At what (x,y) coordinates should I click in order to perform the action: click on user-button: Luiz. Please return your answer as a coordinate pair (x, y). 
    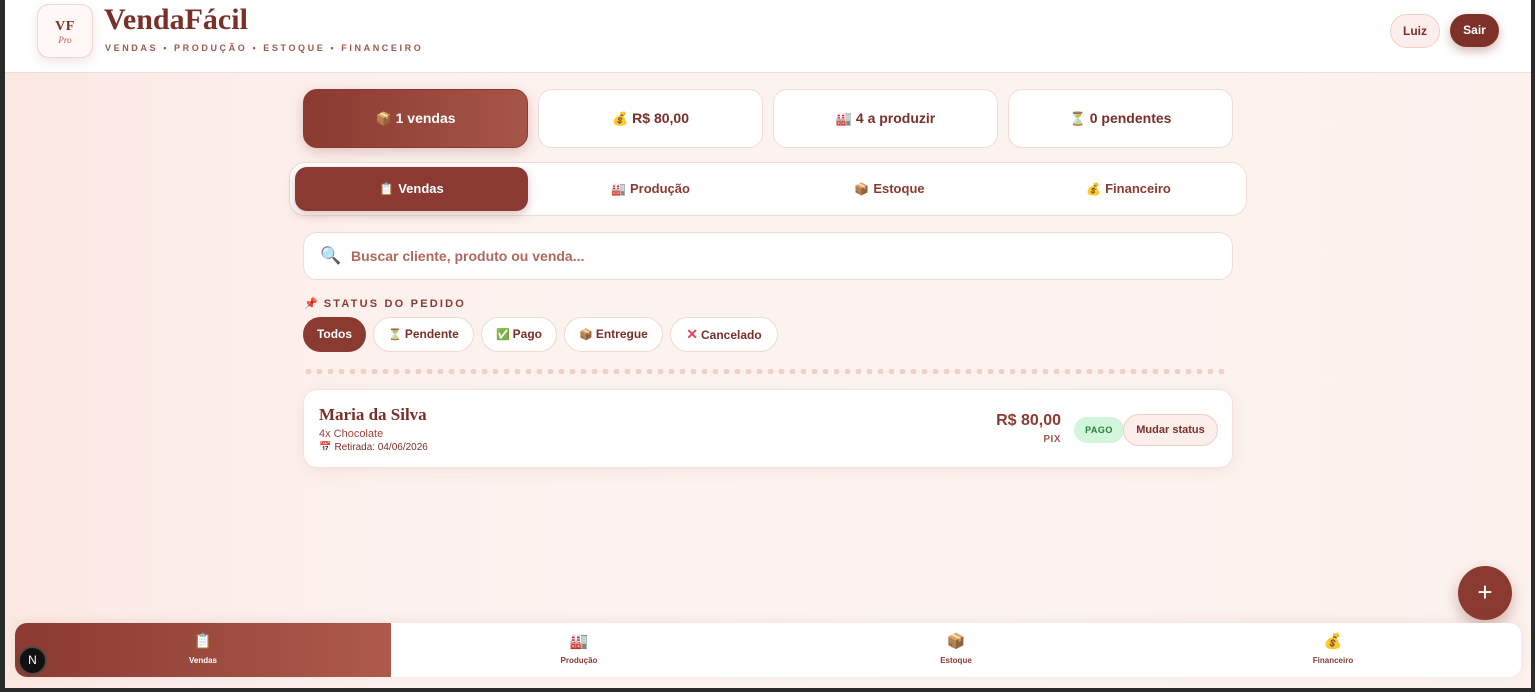
    Looking at the image, I should click on (1415, 31).